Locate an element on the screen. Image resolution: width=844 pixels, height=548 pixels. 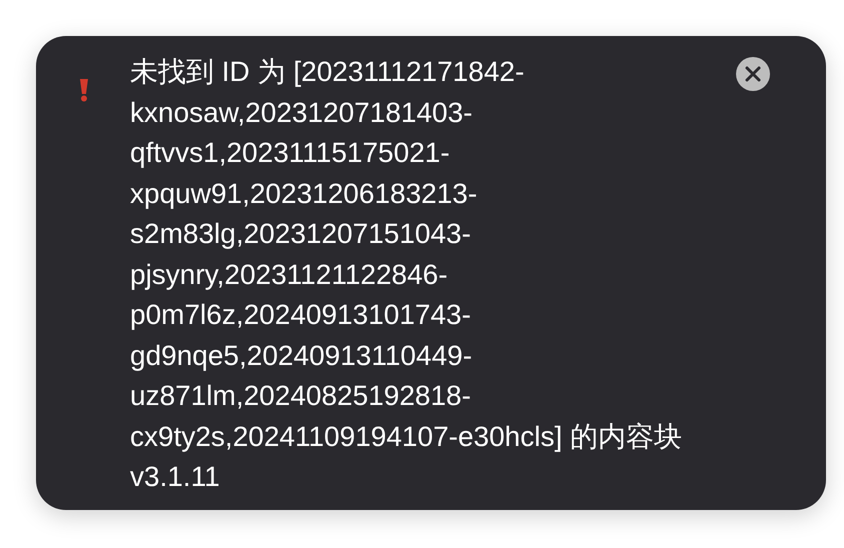
close-button is located at coordinates (753, 74).